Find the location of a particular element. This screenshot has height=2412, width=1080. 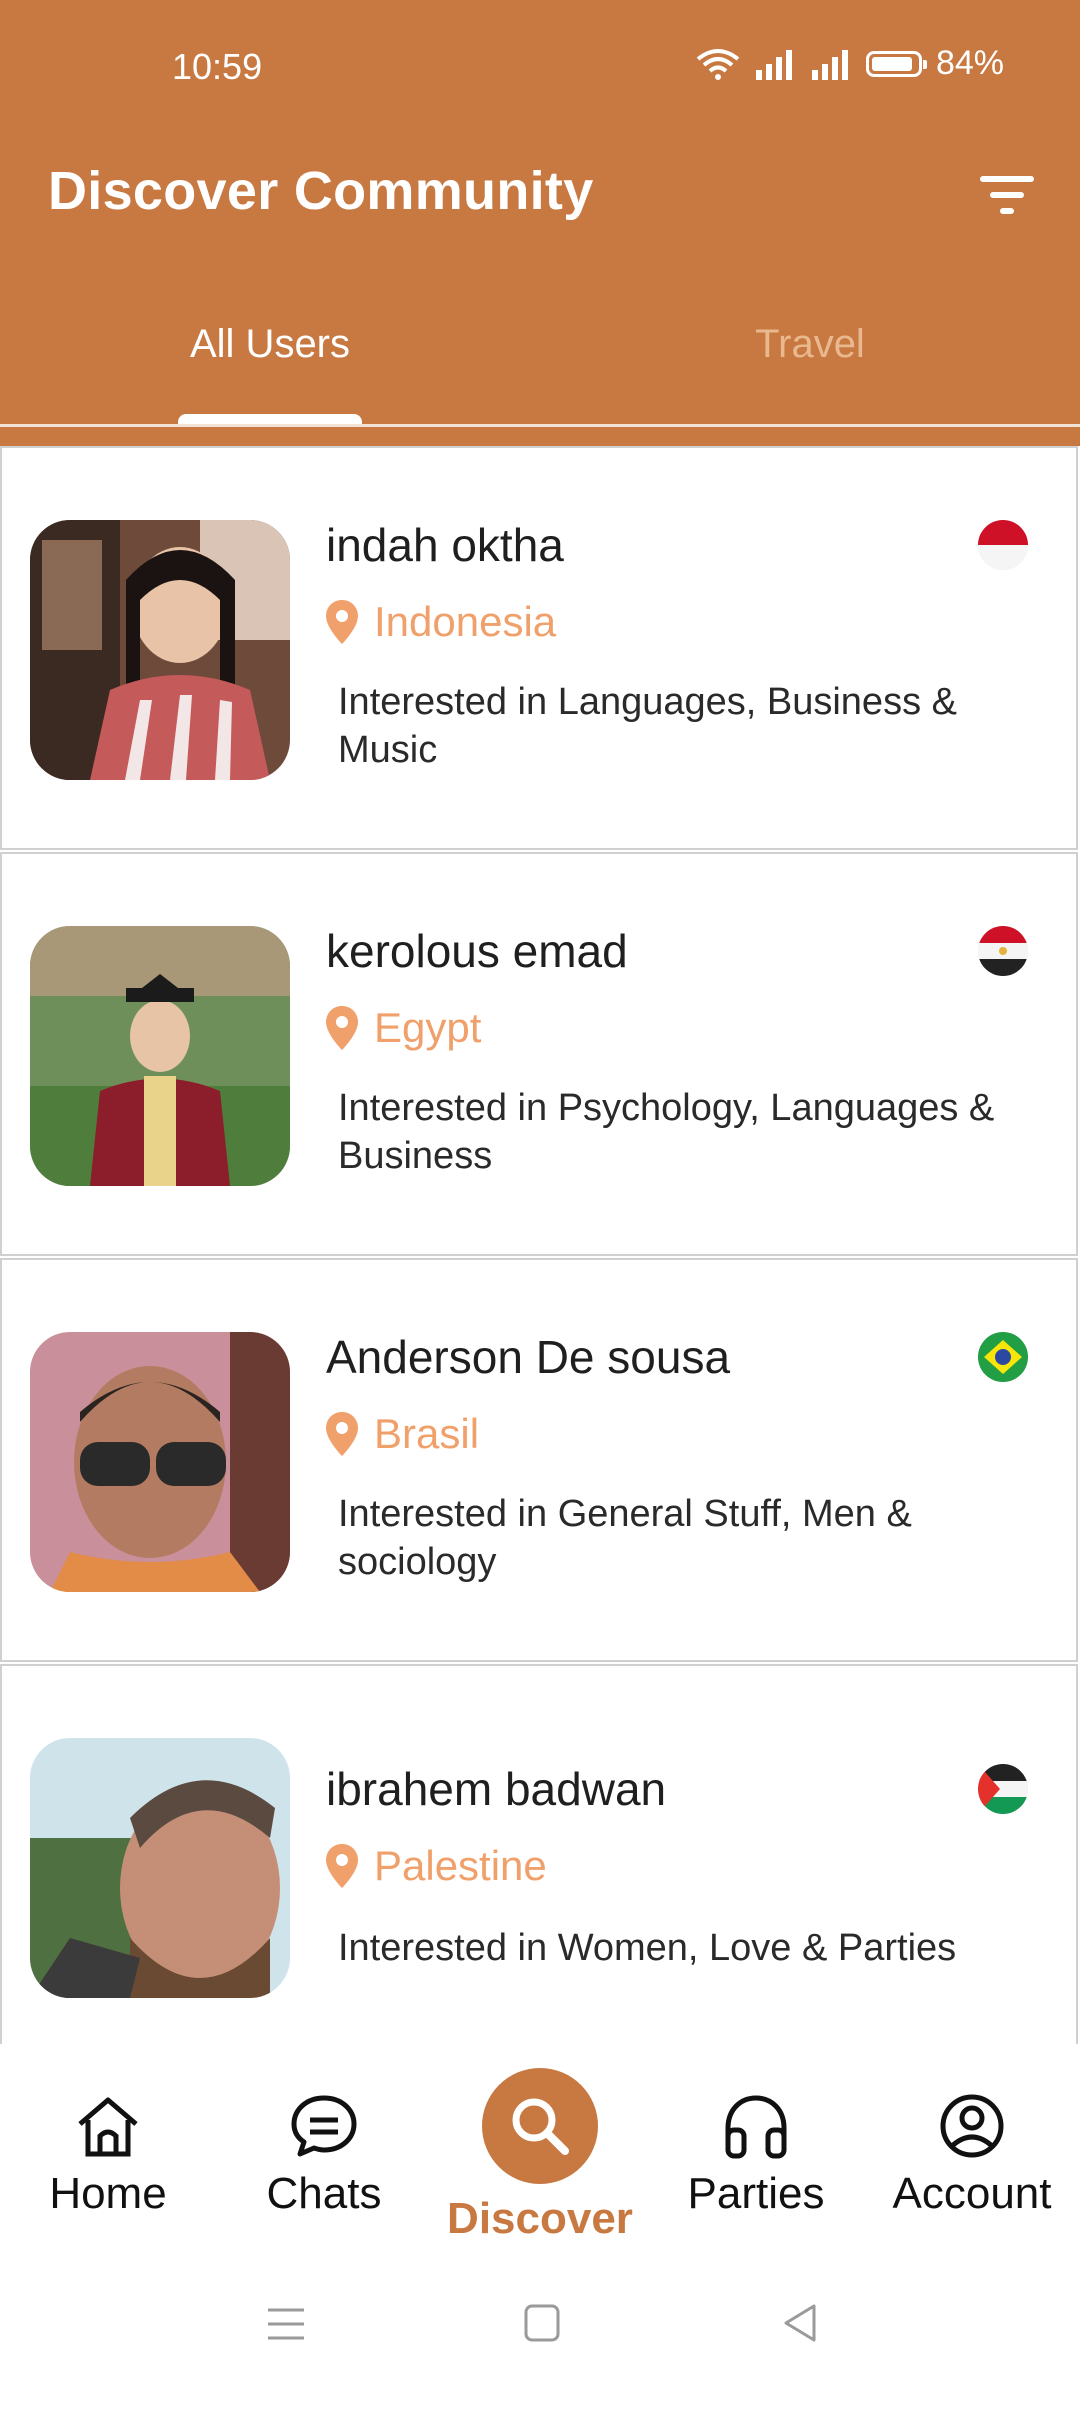

nav-home: Home is located at coordinates (108, 2155).